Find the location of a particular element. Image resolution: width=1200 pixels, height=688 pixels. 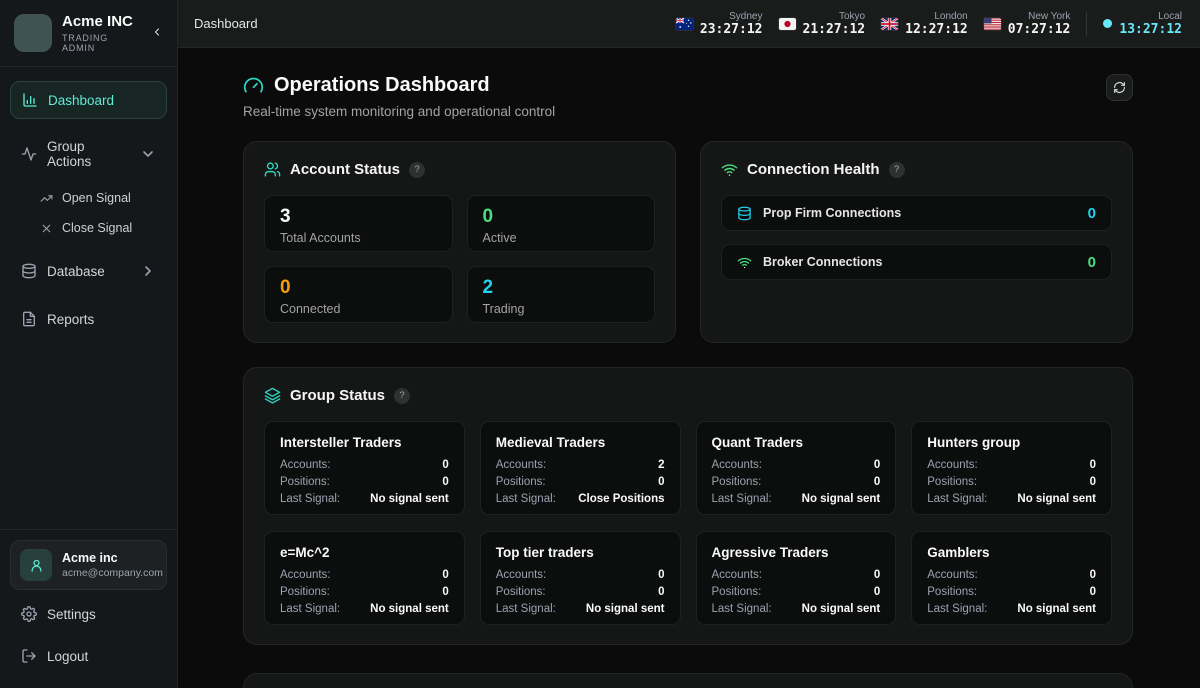

card-title: Account Status is located at coordinates (345, 169).